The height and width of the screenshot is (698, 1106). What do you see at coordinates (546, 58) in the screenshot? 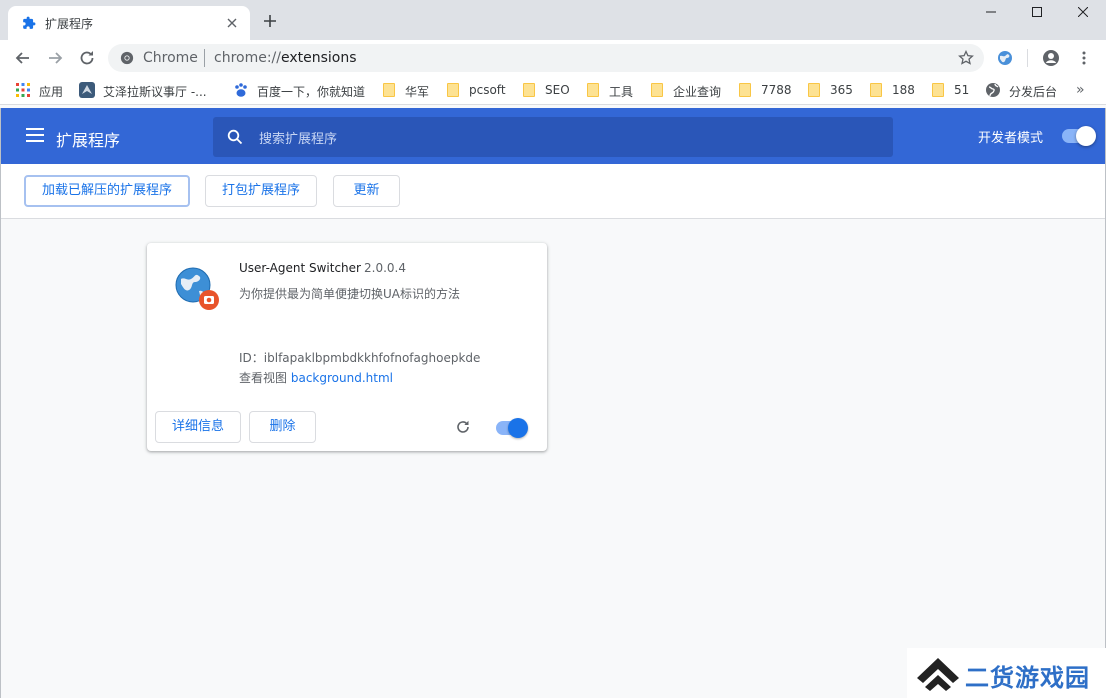
I see `address-bar: Chrome chrome://extensions` at bounding box center [546, 58].